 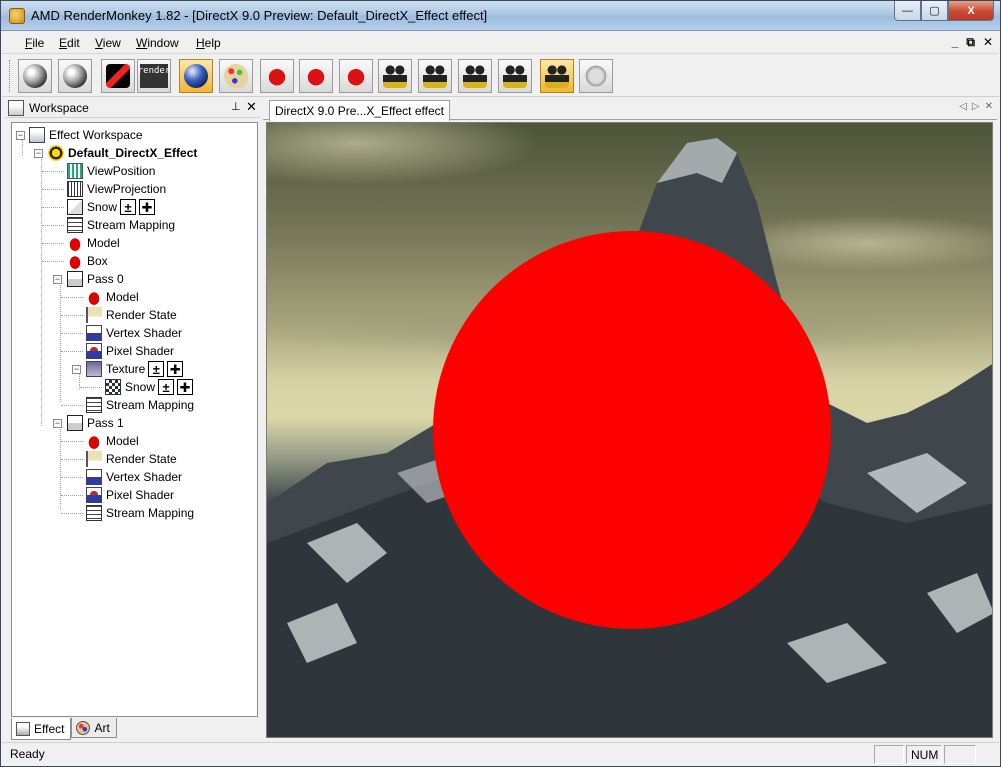 What do you see at coordinates (69, 43) in the screenshot?
I see `menu-edit: Edit` at bounding box center [69, 43].